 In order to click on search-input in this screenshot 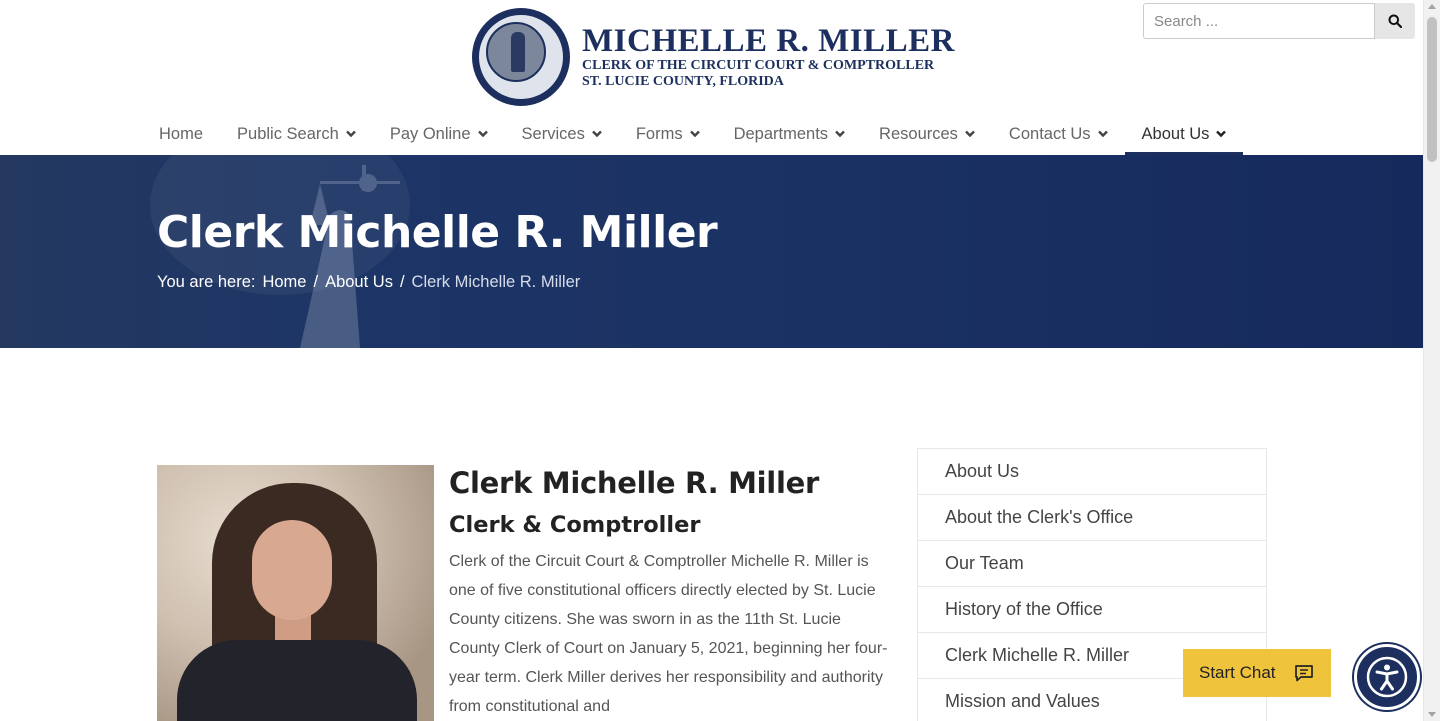, I will do `click(1259, 21)`.